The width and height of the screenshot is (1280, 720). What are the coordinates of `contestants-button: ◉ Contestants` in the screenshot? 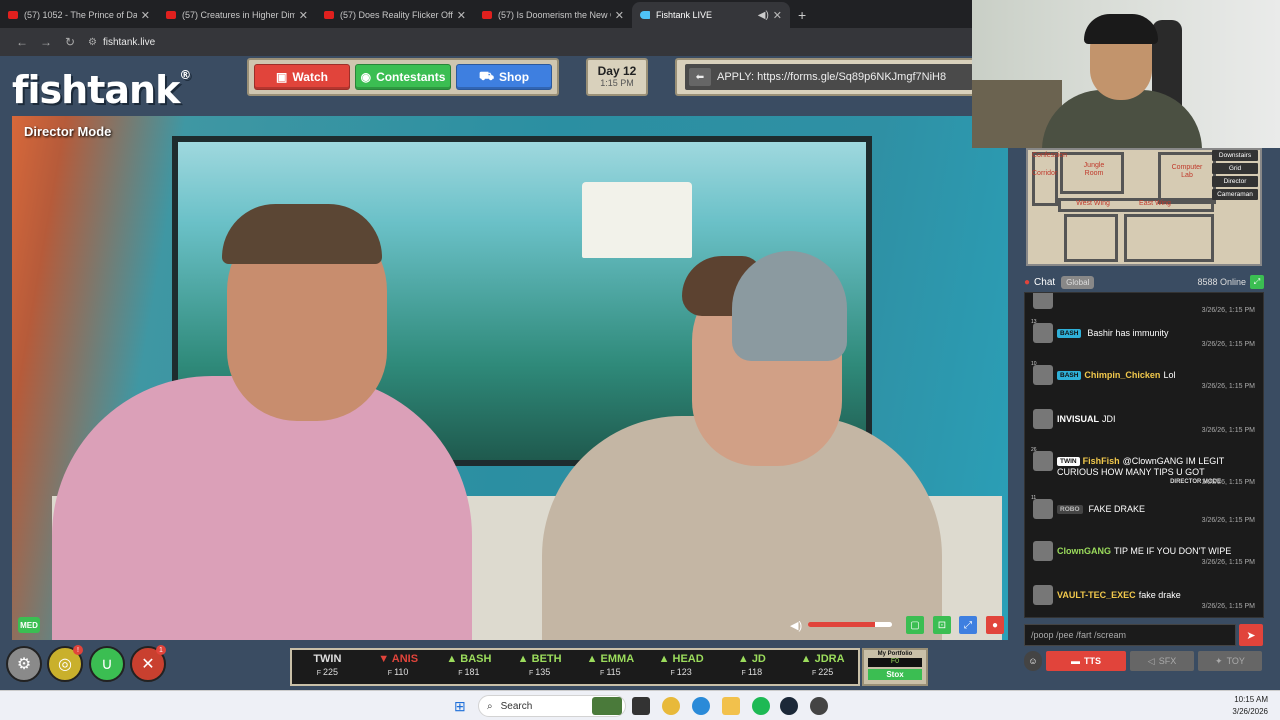 It's located at (403, 77).